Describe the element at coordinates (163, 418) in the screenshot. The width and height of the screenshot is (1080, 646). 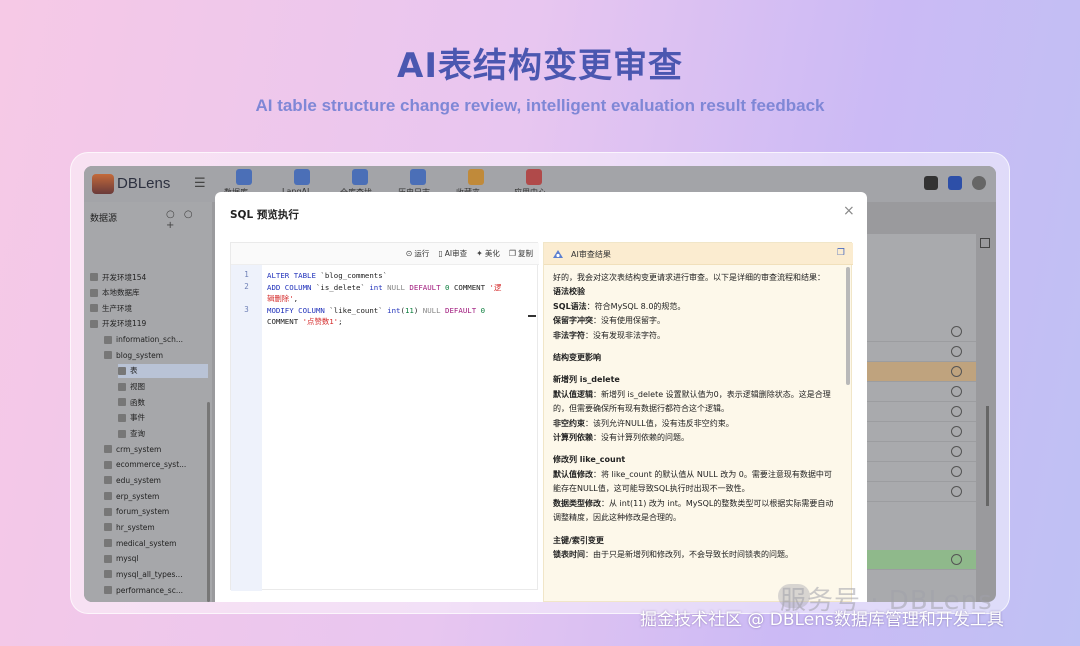
I see `tree-item: 事件` at that location.